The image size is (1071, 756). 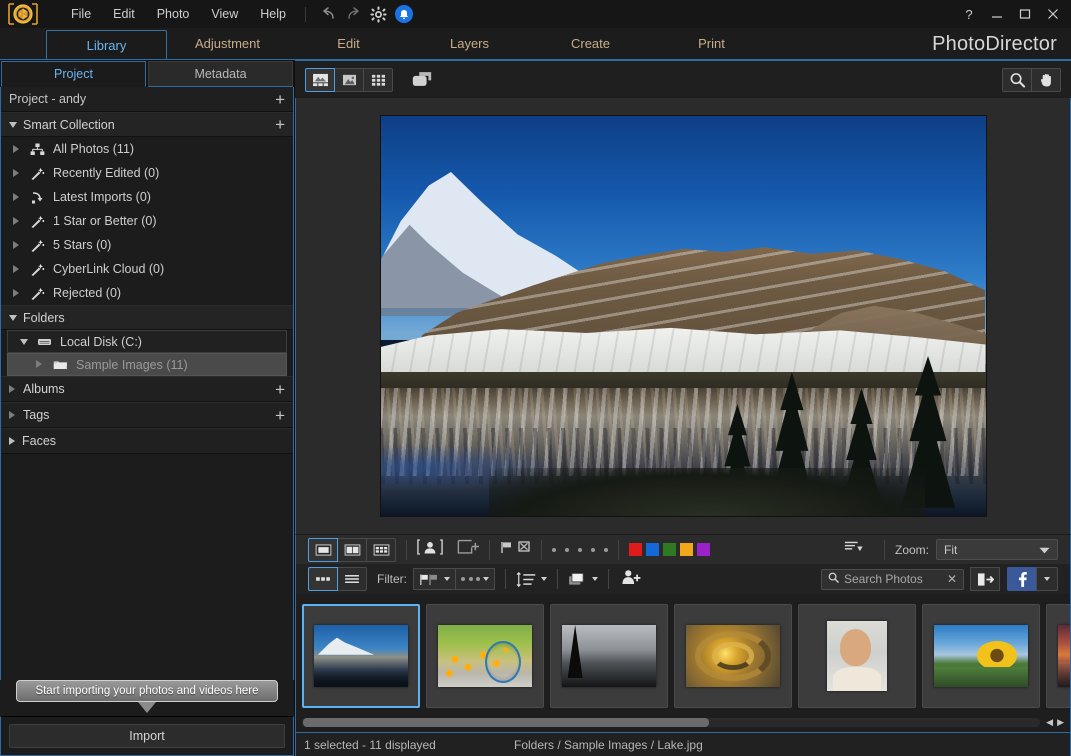 I want to click on smart-item-1-star-or-better: 1 Star or Better (0), so click(x=147, y=221).